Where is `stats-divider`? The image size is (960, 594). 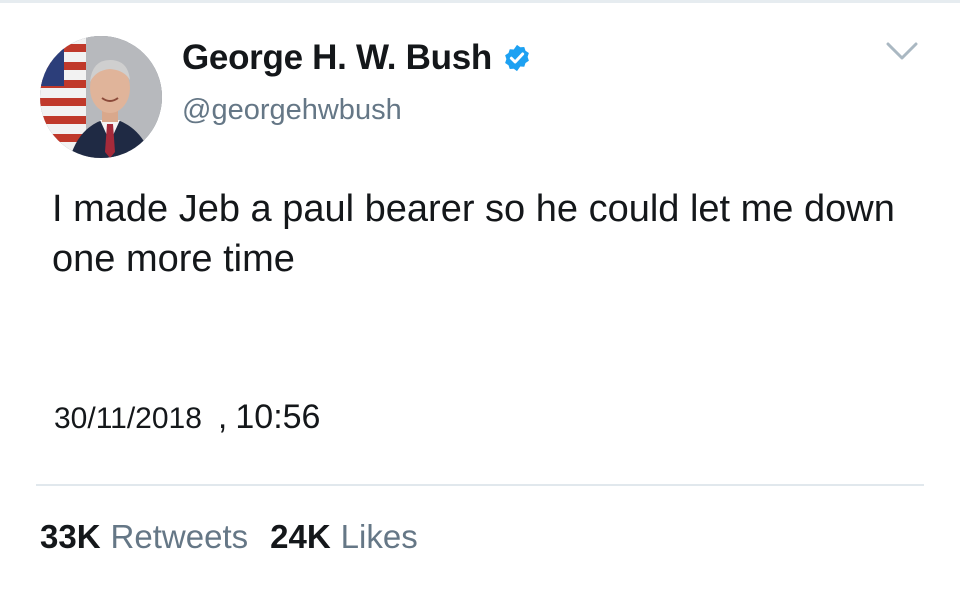
stats-divider is located at coordinates (480, 485).